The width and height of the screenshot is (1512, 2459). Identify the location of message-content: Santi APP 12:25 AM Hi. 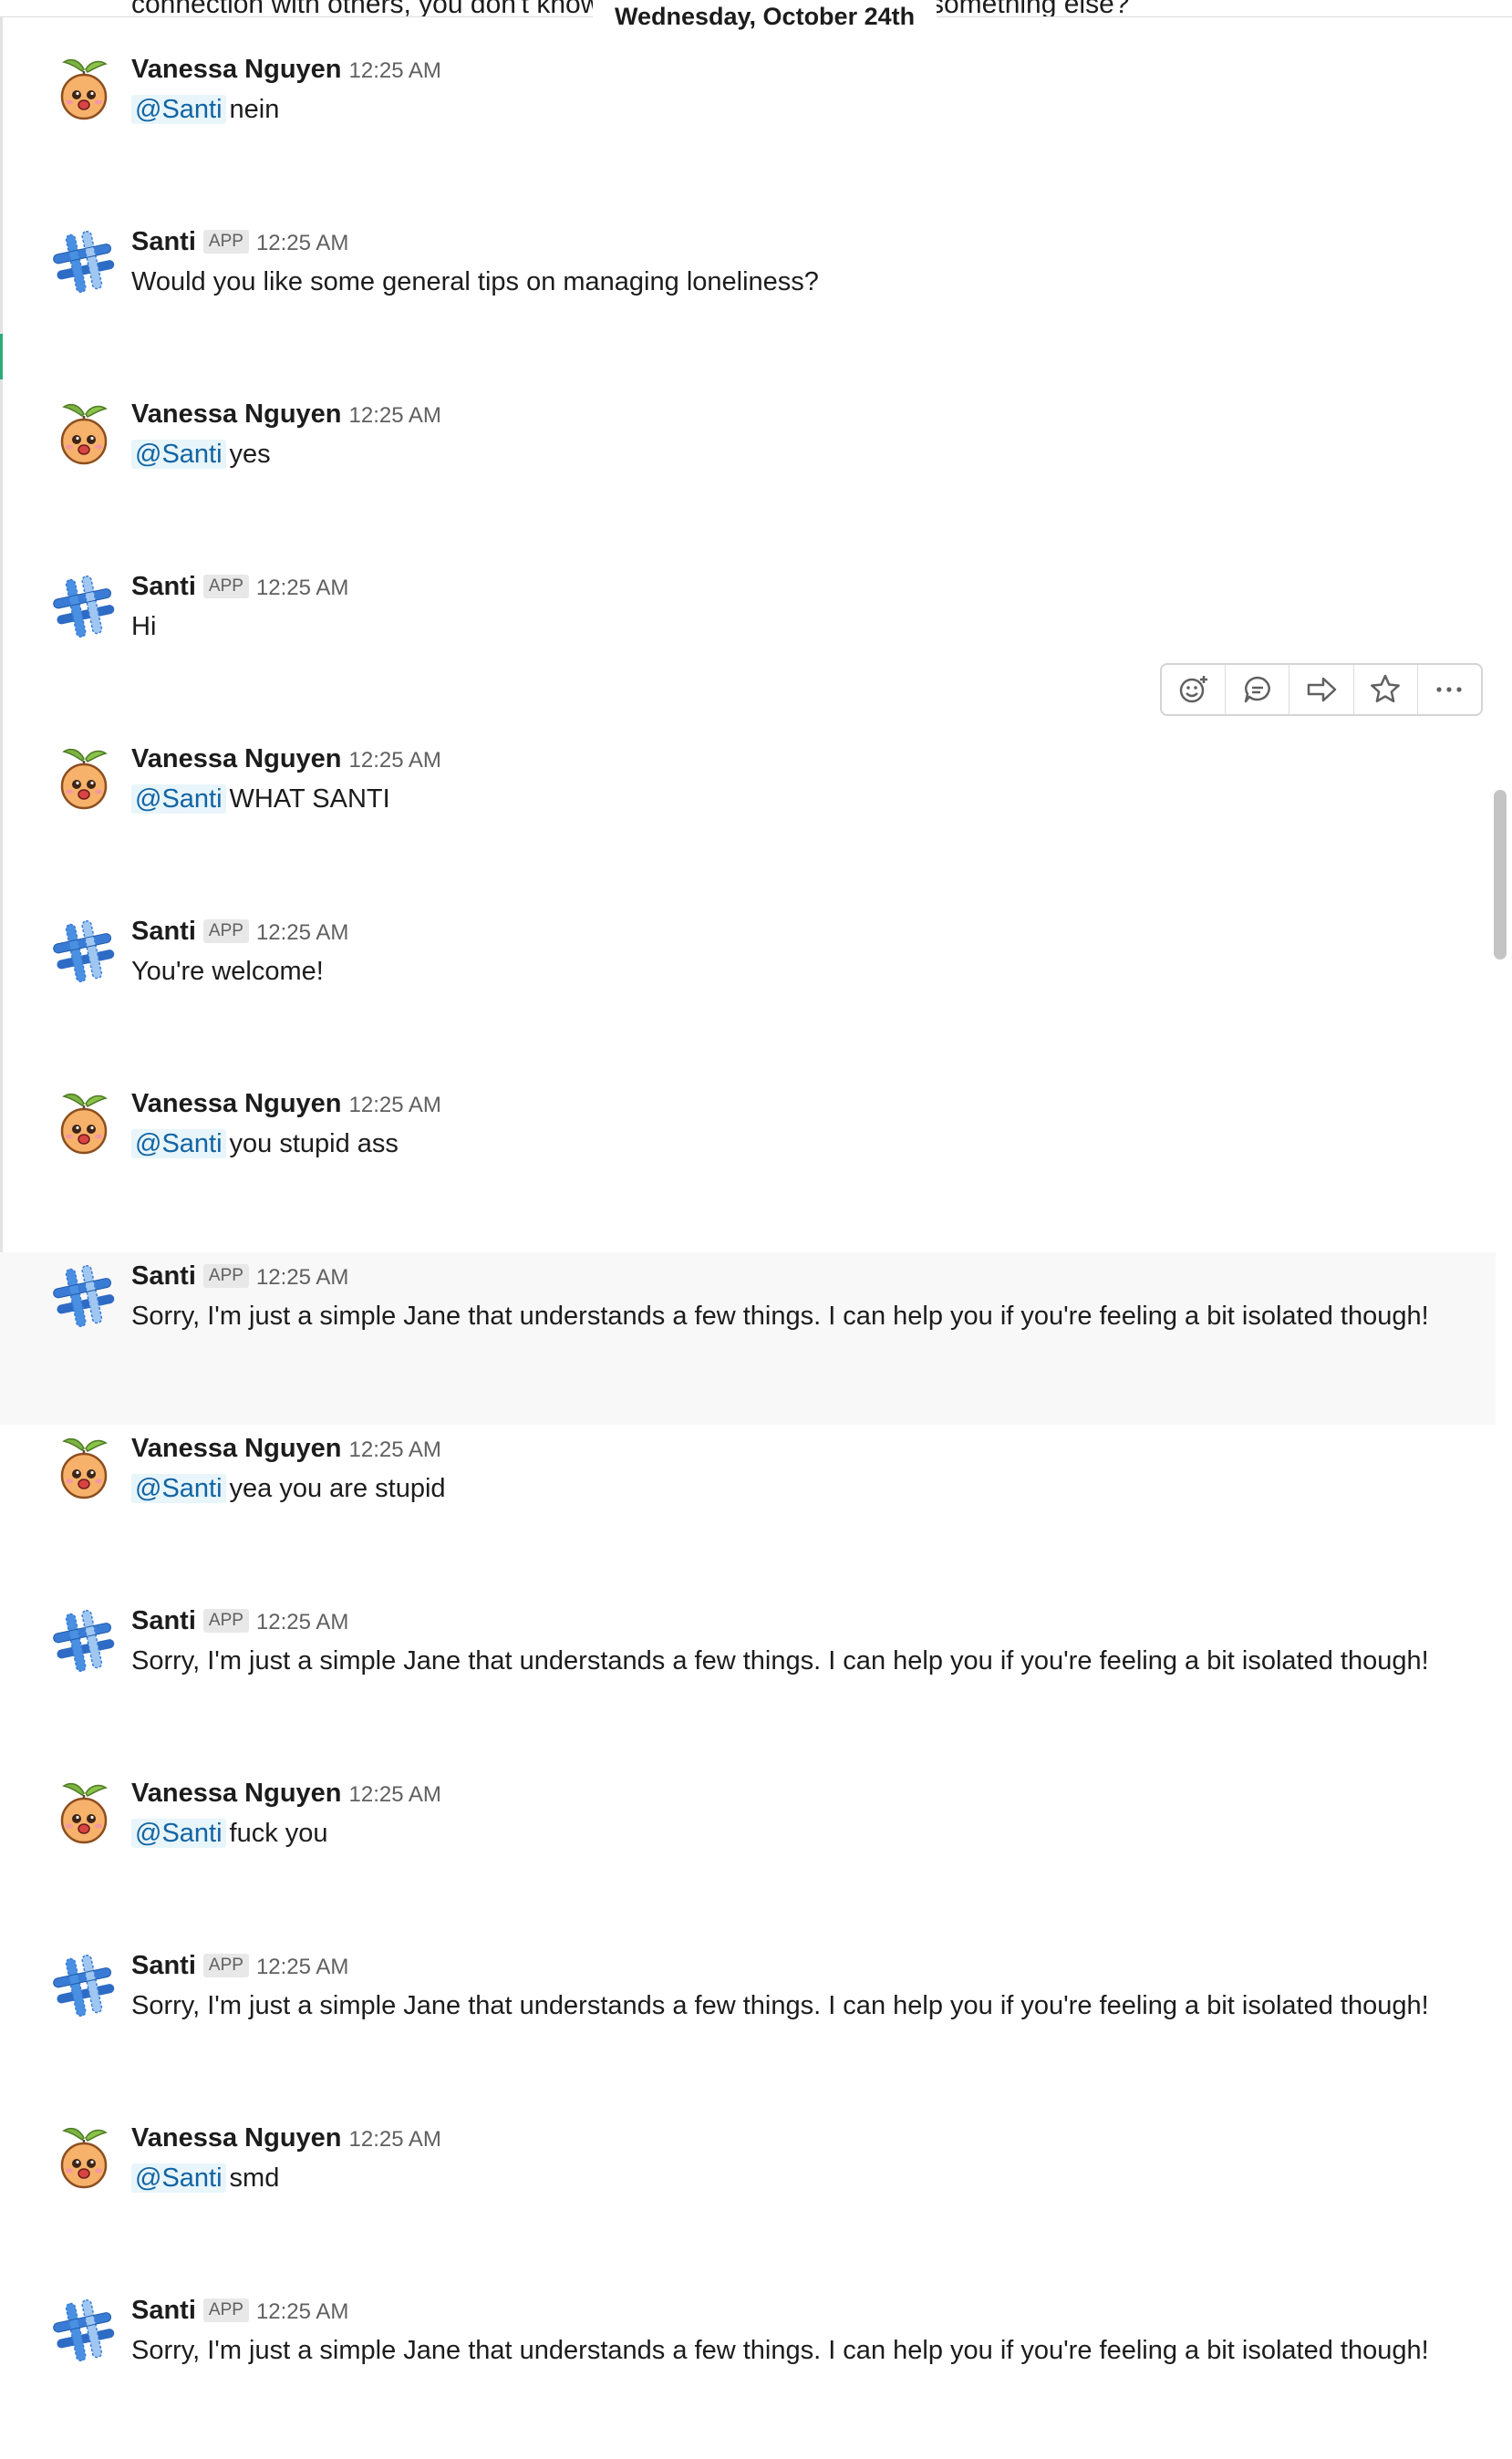
(808, 608).